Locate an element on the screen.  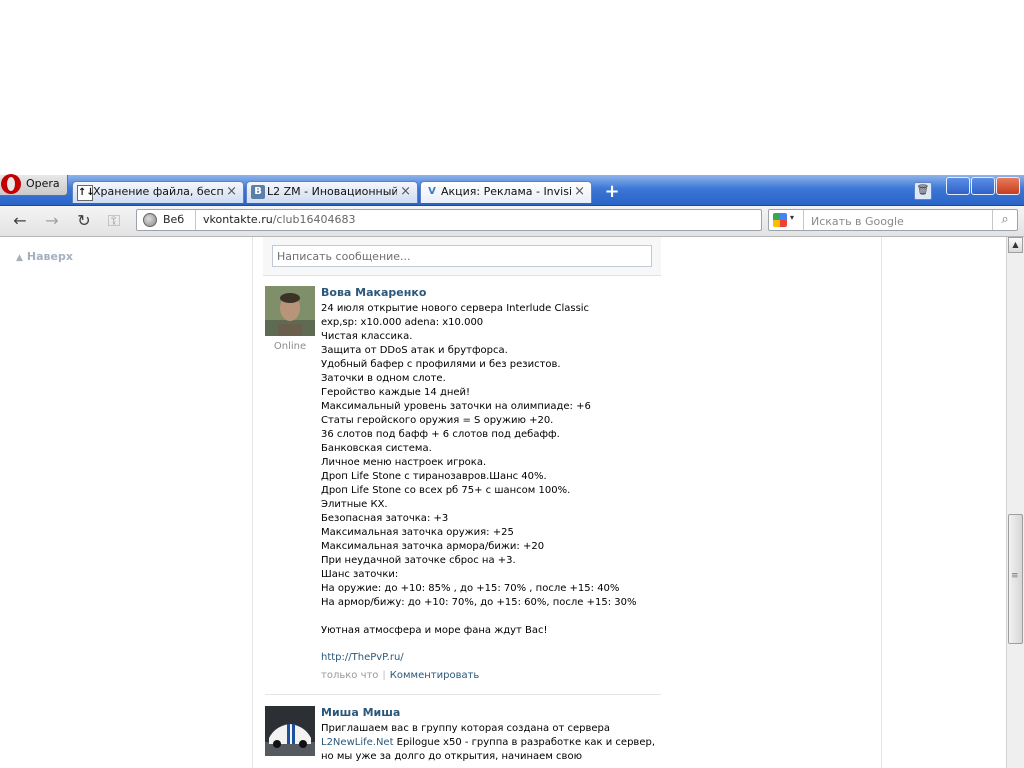
back-to-top-link: ▲ Наверх is located at coordinates (44, 256).